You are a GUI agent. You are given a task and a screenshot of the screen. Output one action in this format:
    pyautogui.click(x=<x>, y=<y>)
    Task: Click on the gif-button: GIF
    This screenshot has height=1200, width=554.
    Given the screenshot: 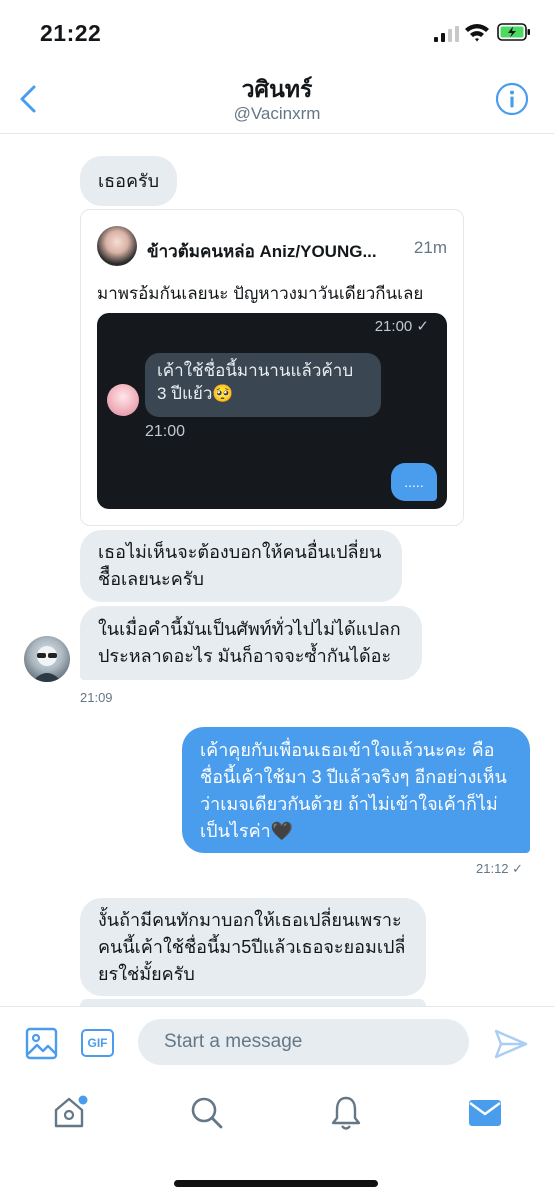 What is the action you would take?
    pyautogui.click(x=97, y=1043)
    